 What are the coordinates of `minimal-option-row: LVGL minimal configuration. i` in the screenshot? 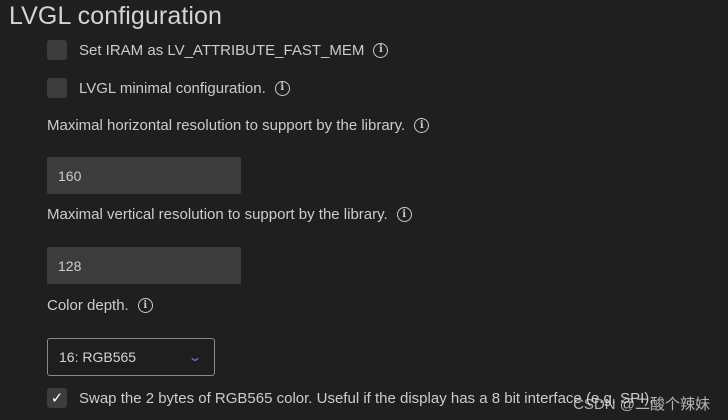 It's located at (168, 88).